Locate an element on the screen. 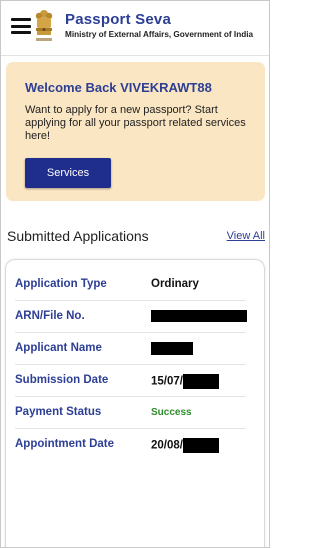 The image size is (320, 548). submission-date-value: 15/07/ is located at coordinates (185, 381).